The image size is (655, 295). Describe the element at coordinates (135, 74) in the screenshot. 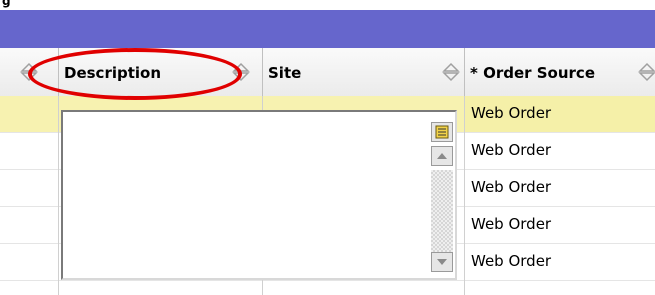

I see `annotation-oval` at that location.